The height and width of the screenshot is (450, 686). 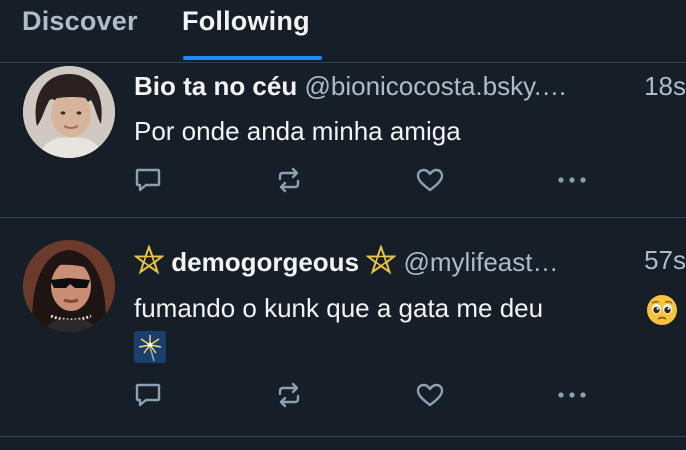 What do you see at coordinates (665, 86) in the screenshot?
I see `post-timestamp: 18s` at bounding box center [665, 86].